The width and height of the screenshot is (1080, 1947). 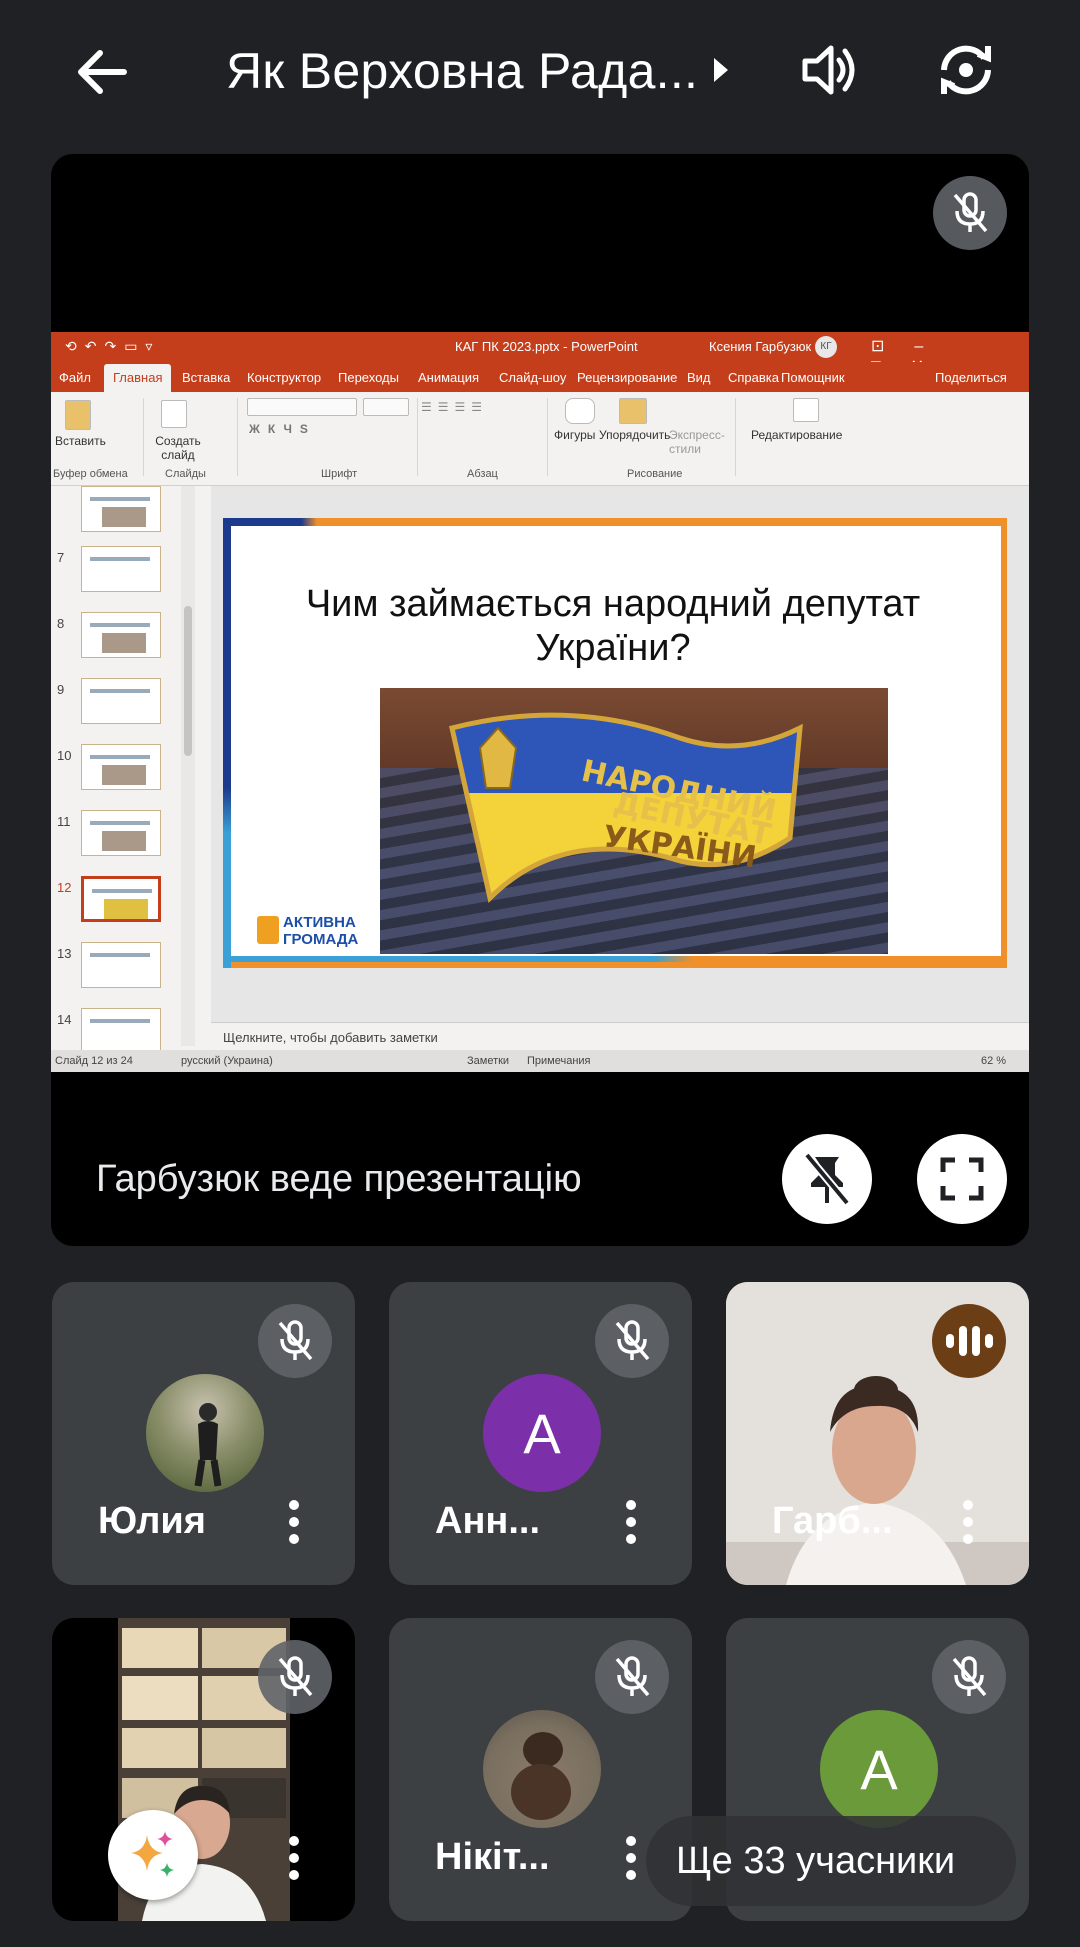 I want to click on unpin-icon, so click(x=827, y=1179).